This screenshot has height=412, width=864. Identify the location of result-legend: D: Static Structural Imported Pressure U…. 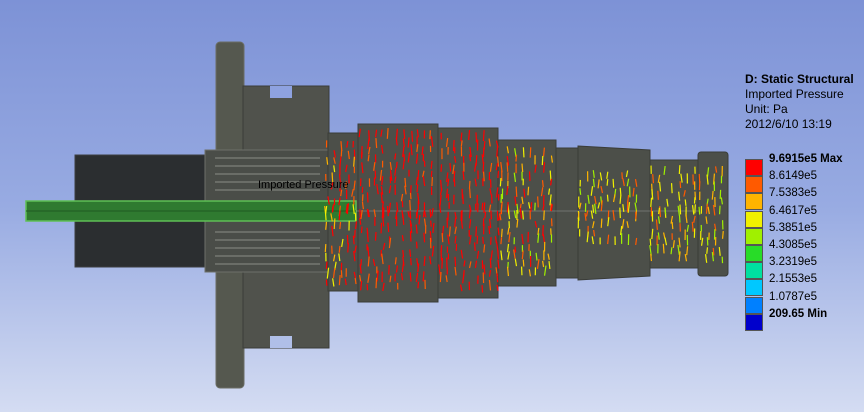
(804, 201).